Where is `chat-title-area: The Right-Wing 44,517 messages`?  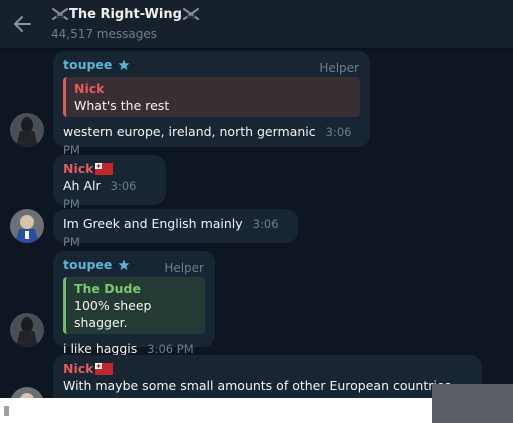
chat-title-area: The Right-Wing 44,517 messages is located at coordinates (125, 22).